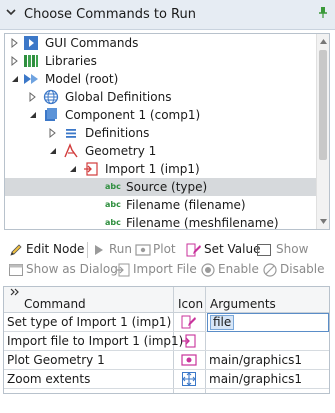  What do you see at coordinates (31, 61) in the screenshot?
I see `libraries-icon` at bounding box center [31, 61].